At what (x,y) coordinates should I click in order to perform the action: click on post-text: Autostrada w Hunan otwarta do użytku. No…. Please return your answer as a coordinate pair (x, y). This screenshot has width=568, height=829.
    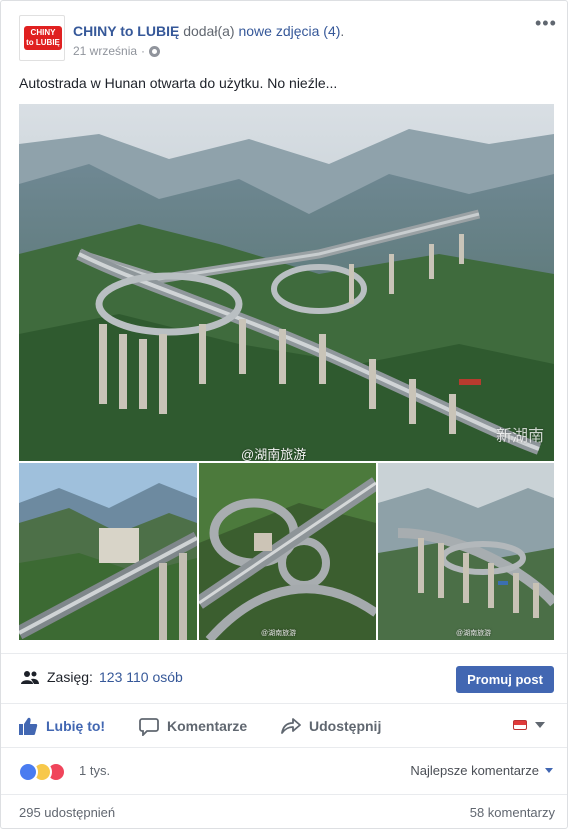
    Looking at the image, I should click on (178, 83).